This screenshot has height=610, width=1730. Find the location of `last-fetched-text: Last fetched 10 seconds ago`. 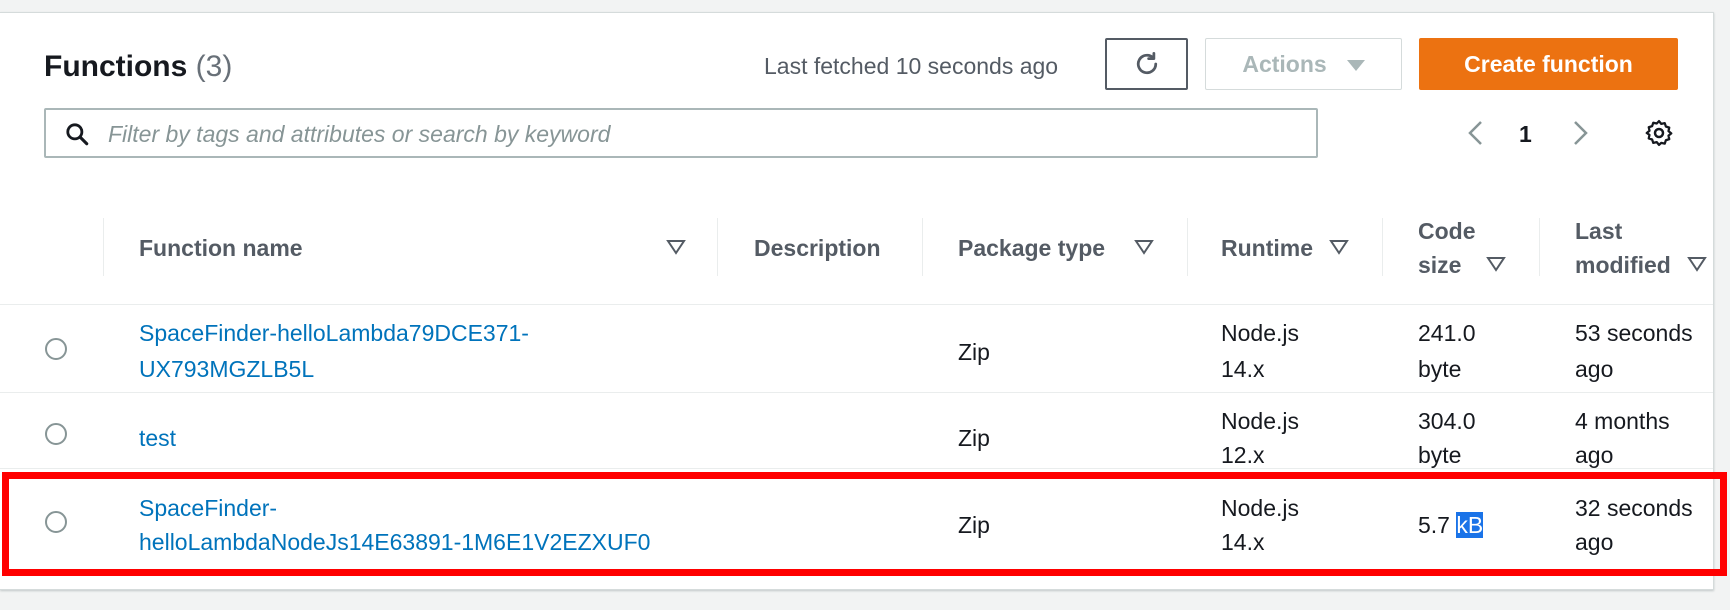

last-fetched-text: Last fetched 10 seconds ago is located at coordinates (911, 66).